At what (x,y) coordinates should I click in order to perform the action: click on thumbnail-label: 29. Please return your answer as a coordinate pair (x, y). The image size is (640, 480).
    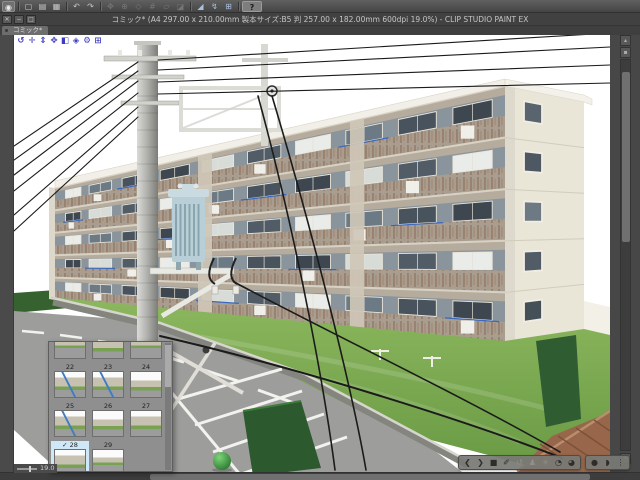
    Looking at the image, I should click on (108, 445).